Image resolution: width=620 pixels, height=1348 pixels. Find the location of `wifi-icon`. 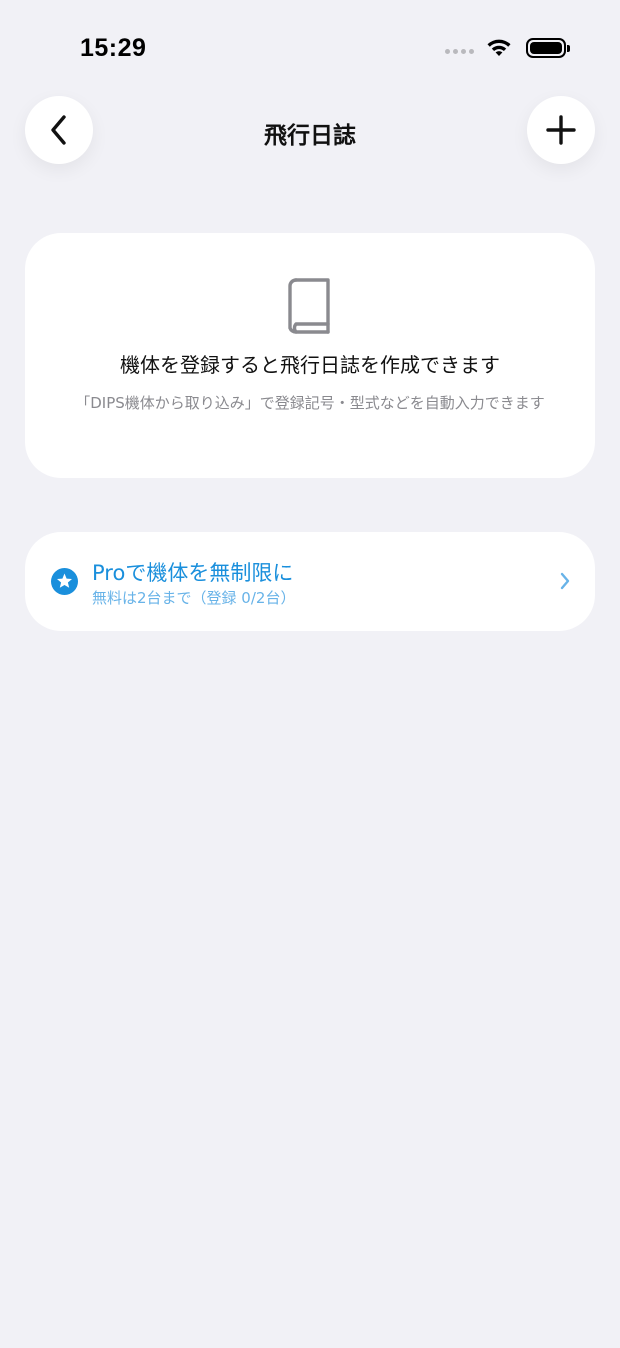

wifi-icon is located at coordinates (499, 47).